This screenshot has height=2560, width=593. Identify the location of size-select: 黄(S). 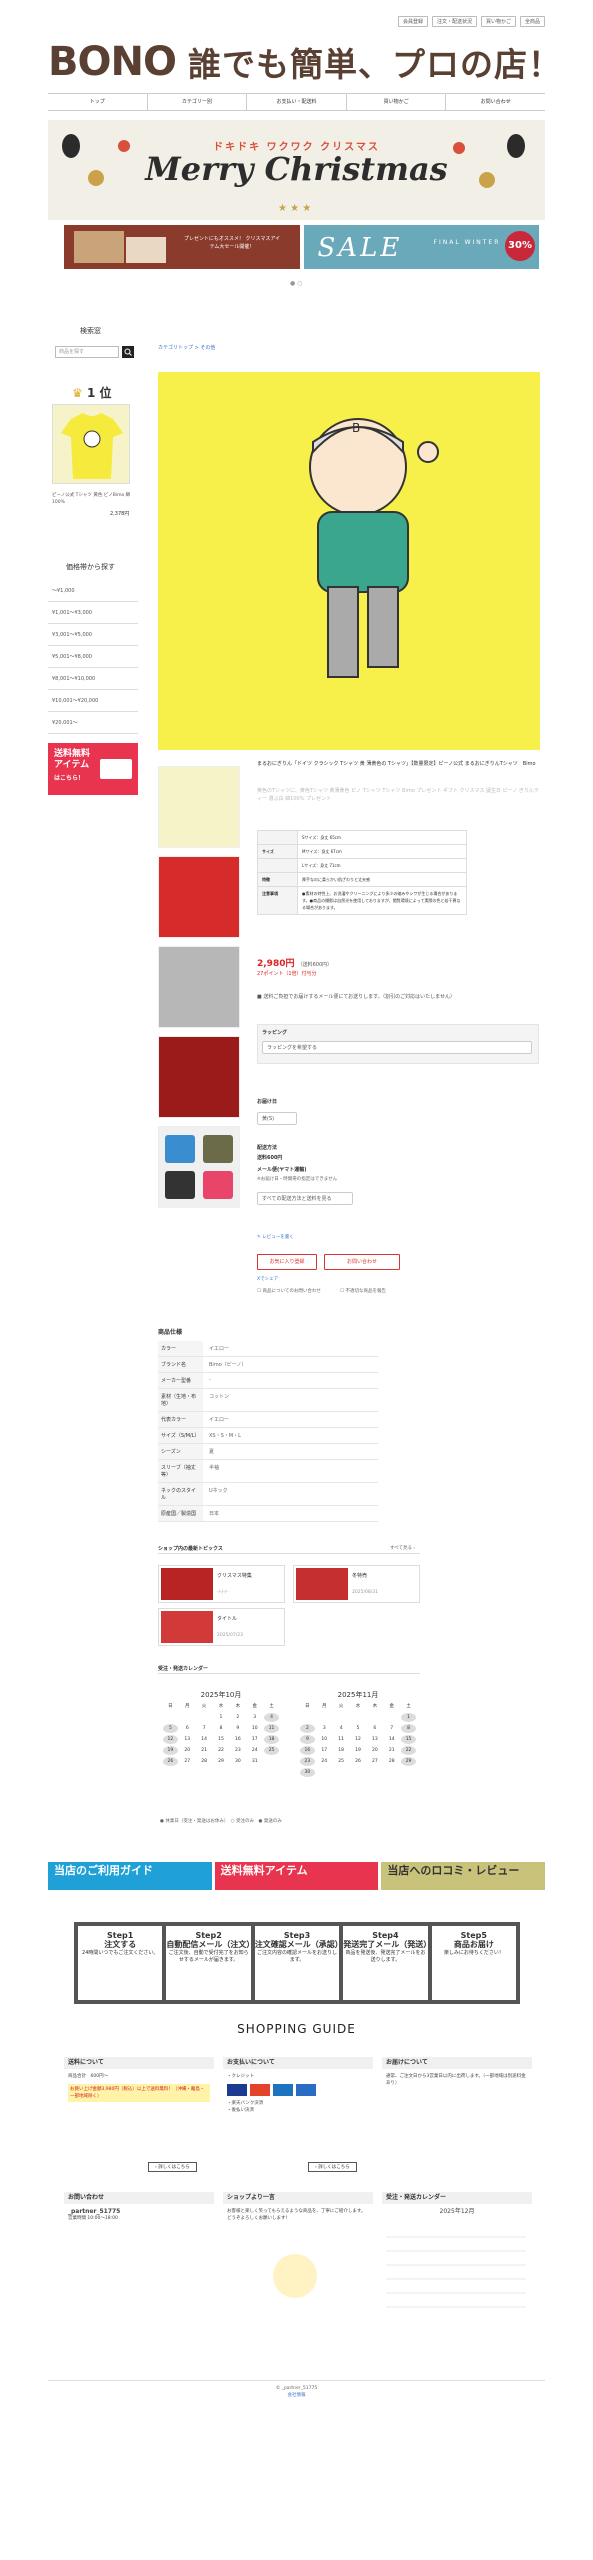
(277, 1118).